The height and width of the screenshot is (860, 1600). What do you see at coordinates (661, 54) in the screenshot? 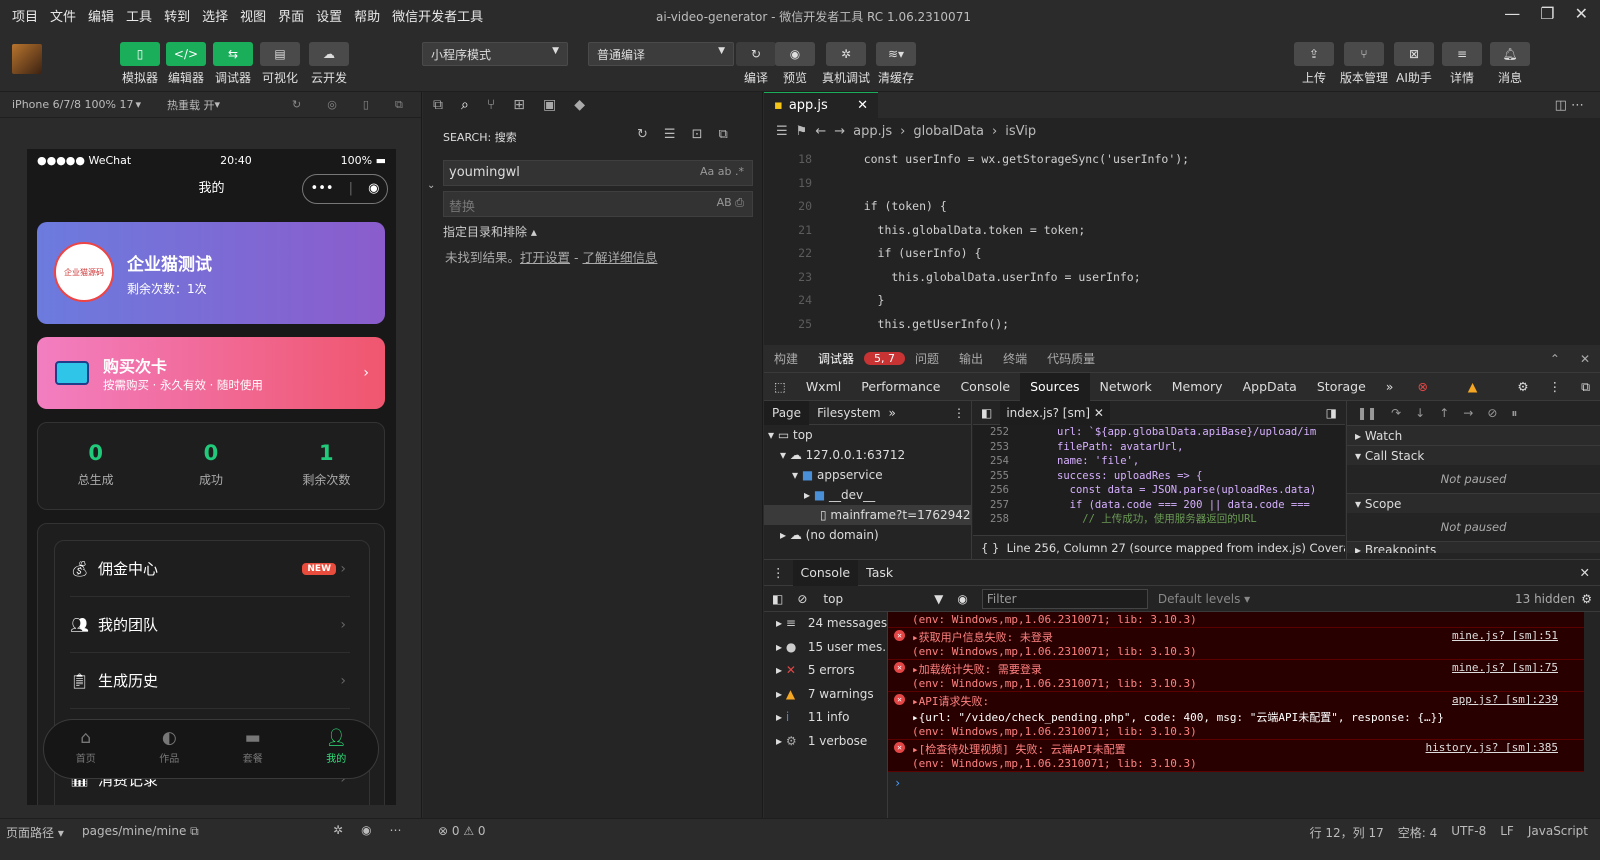
I see `compile-mode-select: 普通编译 ▼` at bounding box center [661, 54].